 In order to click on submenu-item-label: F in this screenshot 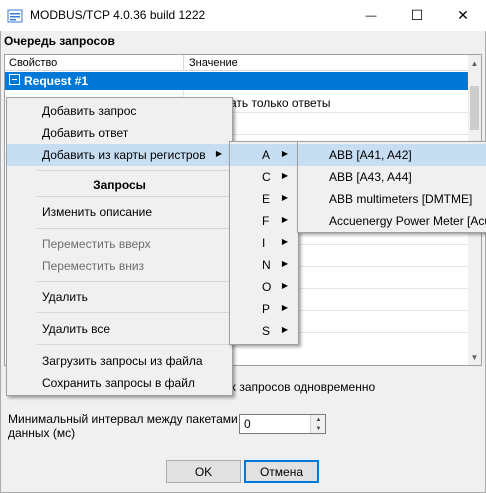, I will do `click(266, 221)`.